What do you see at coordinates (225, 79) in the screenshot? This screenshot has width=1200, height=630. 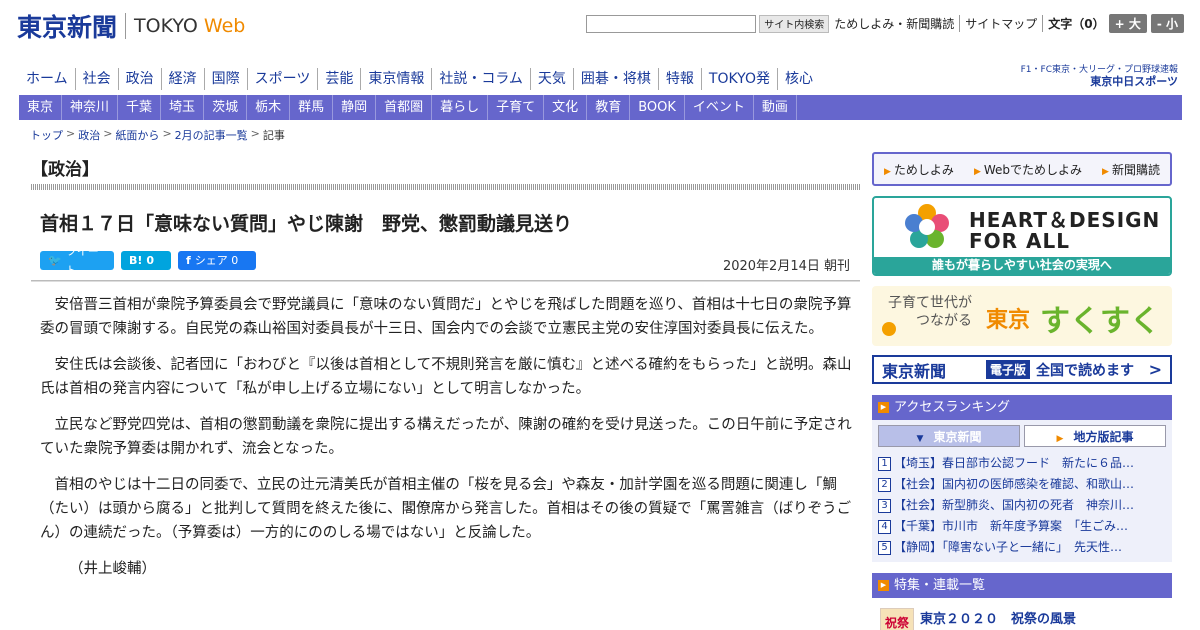 I see `nav-item-international: 国際` at bounding box center [225, 79].